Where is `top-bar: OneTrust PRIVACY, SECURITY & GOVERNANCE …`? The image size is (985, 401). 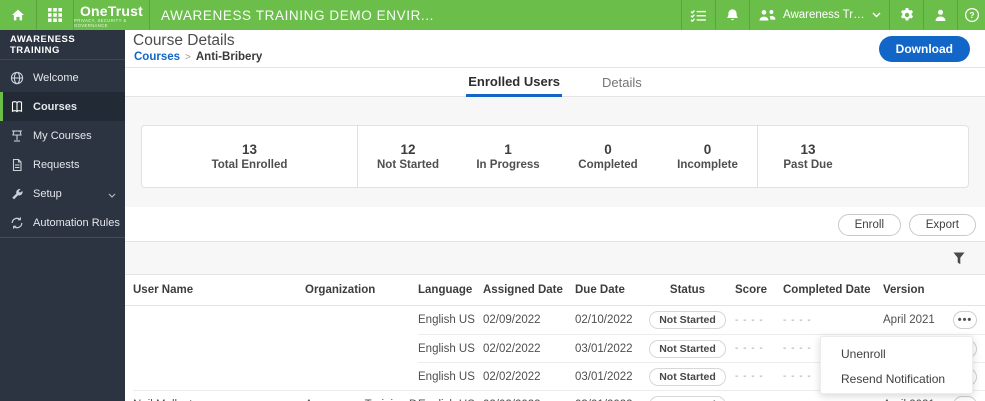
top-bar: OneTrust PRIVACY, SECURITY & GOVERNANCE … is located at coordinates (492, 15).